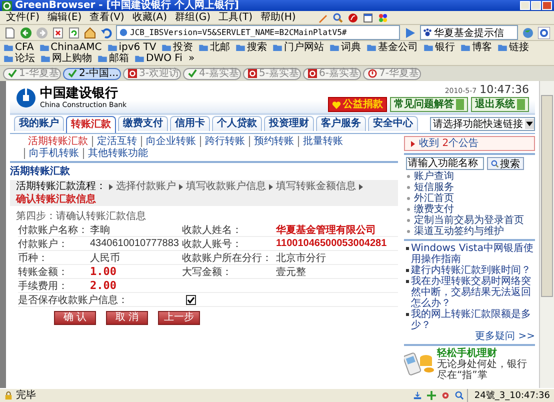 This screenshot has height=402, width=554. Describe the element at coordinates (417, 395) in the screenshot. I see `download-icon` at that location.